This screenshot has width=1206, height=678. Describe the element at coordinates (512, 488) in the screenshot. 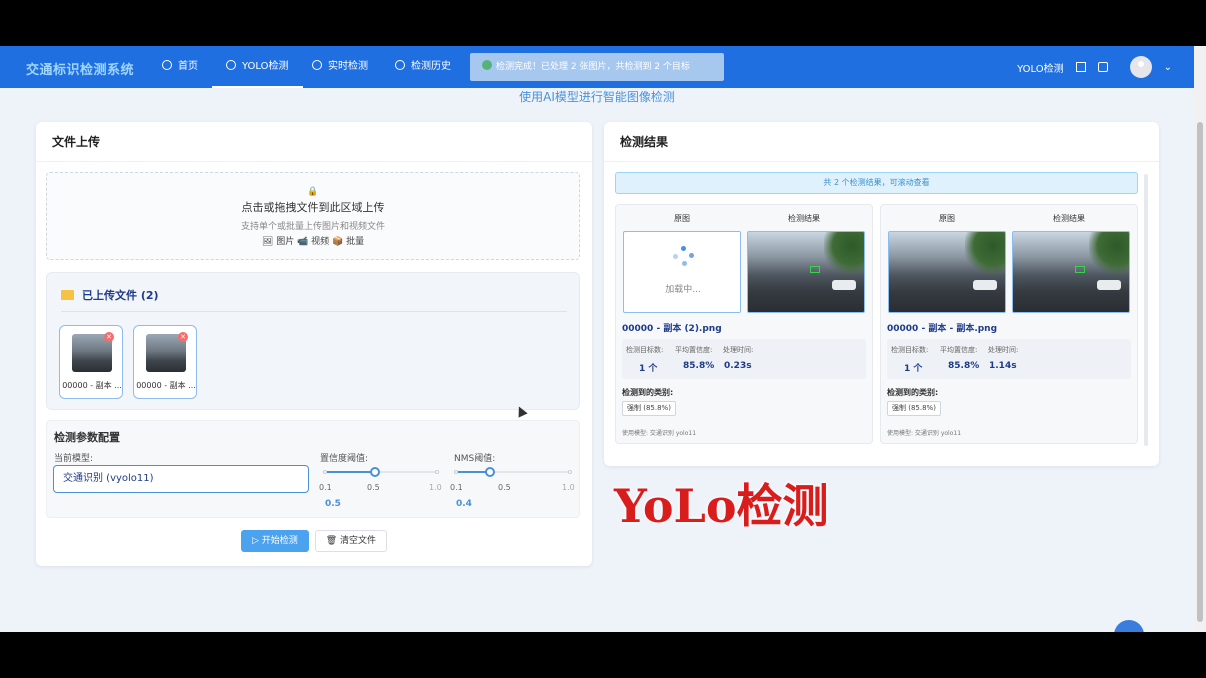

I see `nms-slider: 0.1 0.5 1.0 0.4` at that location.